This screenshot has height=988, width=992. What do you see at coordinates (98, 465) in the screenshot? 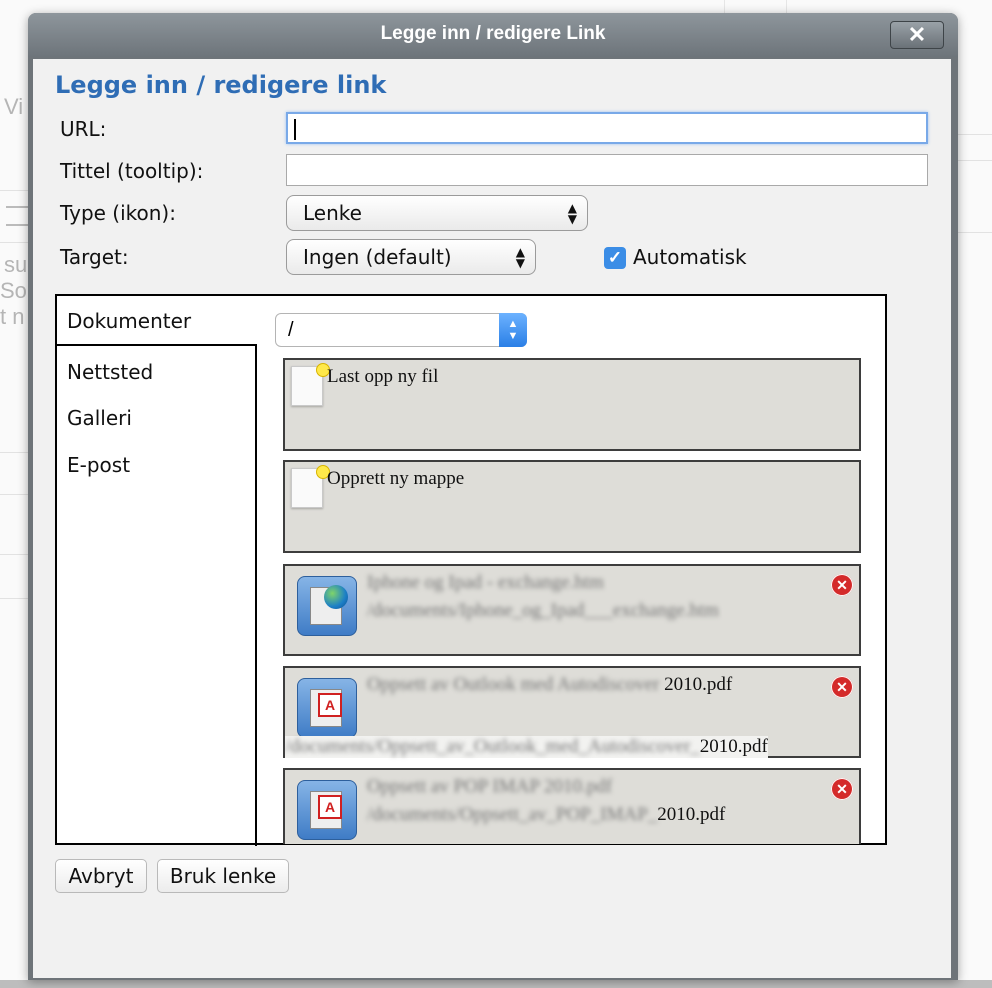
I see `tab-e-post: E-post` at bounding box center [98, 465].